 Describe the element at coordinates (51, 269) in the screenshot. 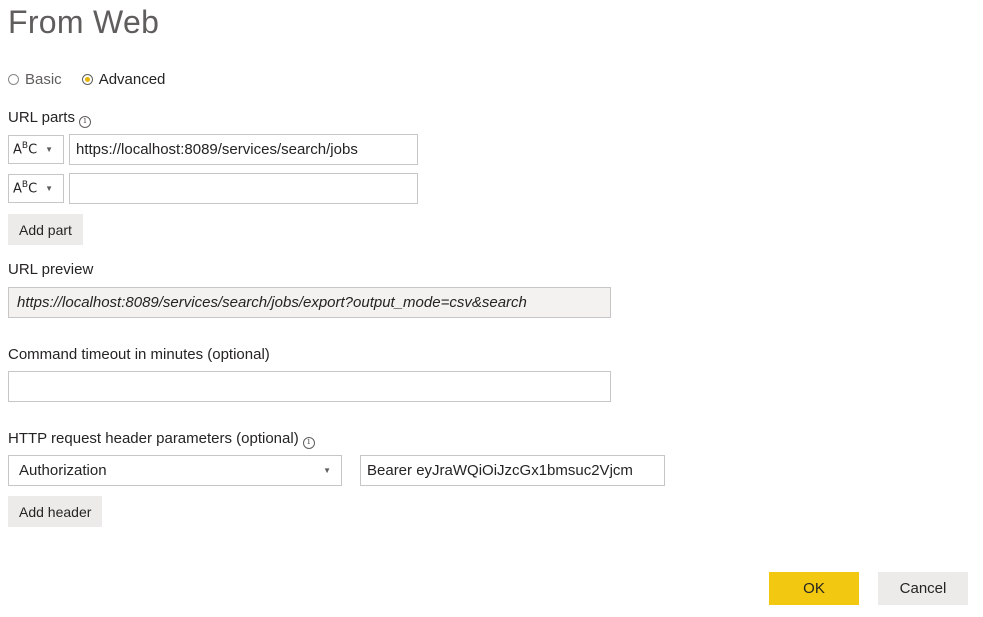

I see `url-preview-label: URL preview` at that location.